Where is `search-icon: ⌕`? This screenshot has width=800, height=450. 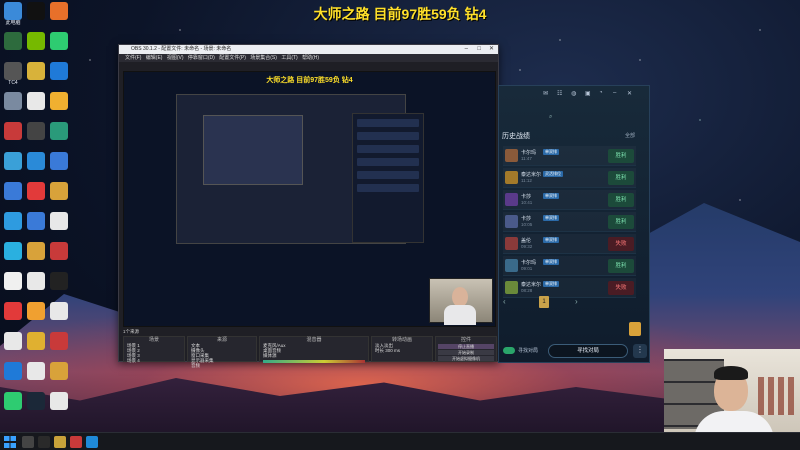 search-icon: ⌕ is located at coordinates (550, 117).